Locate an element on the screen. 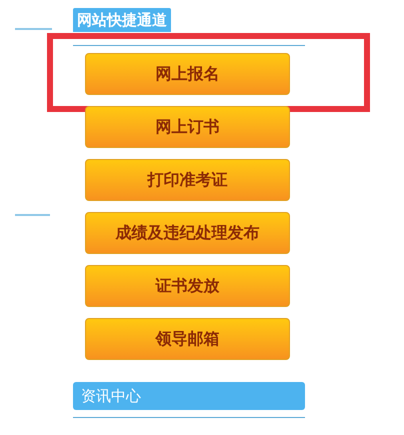  link-button: 网上报名 is located at coordinates (187, 74).